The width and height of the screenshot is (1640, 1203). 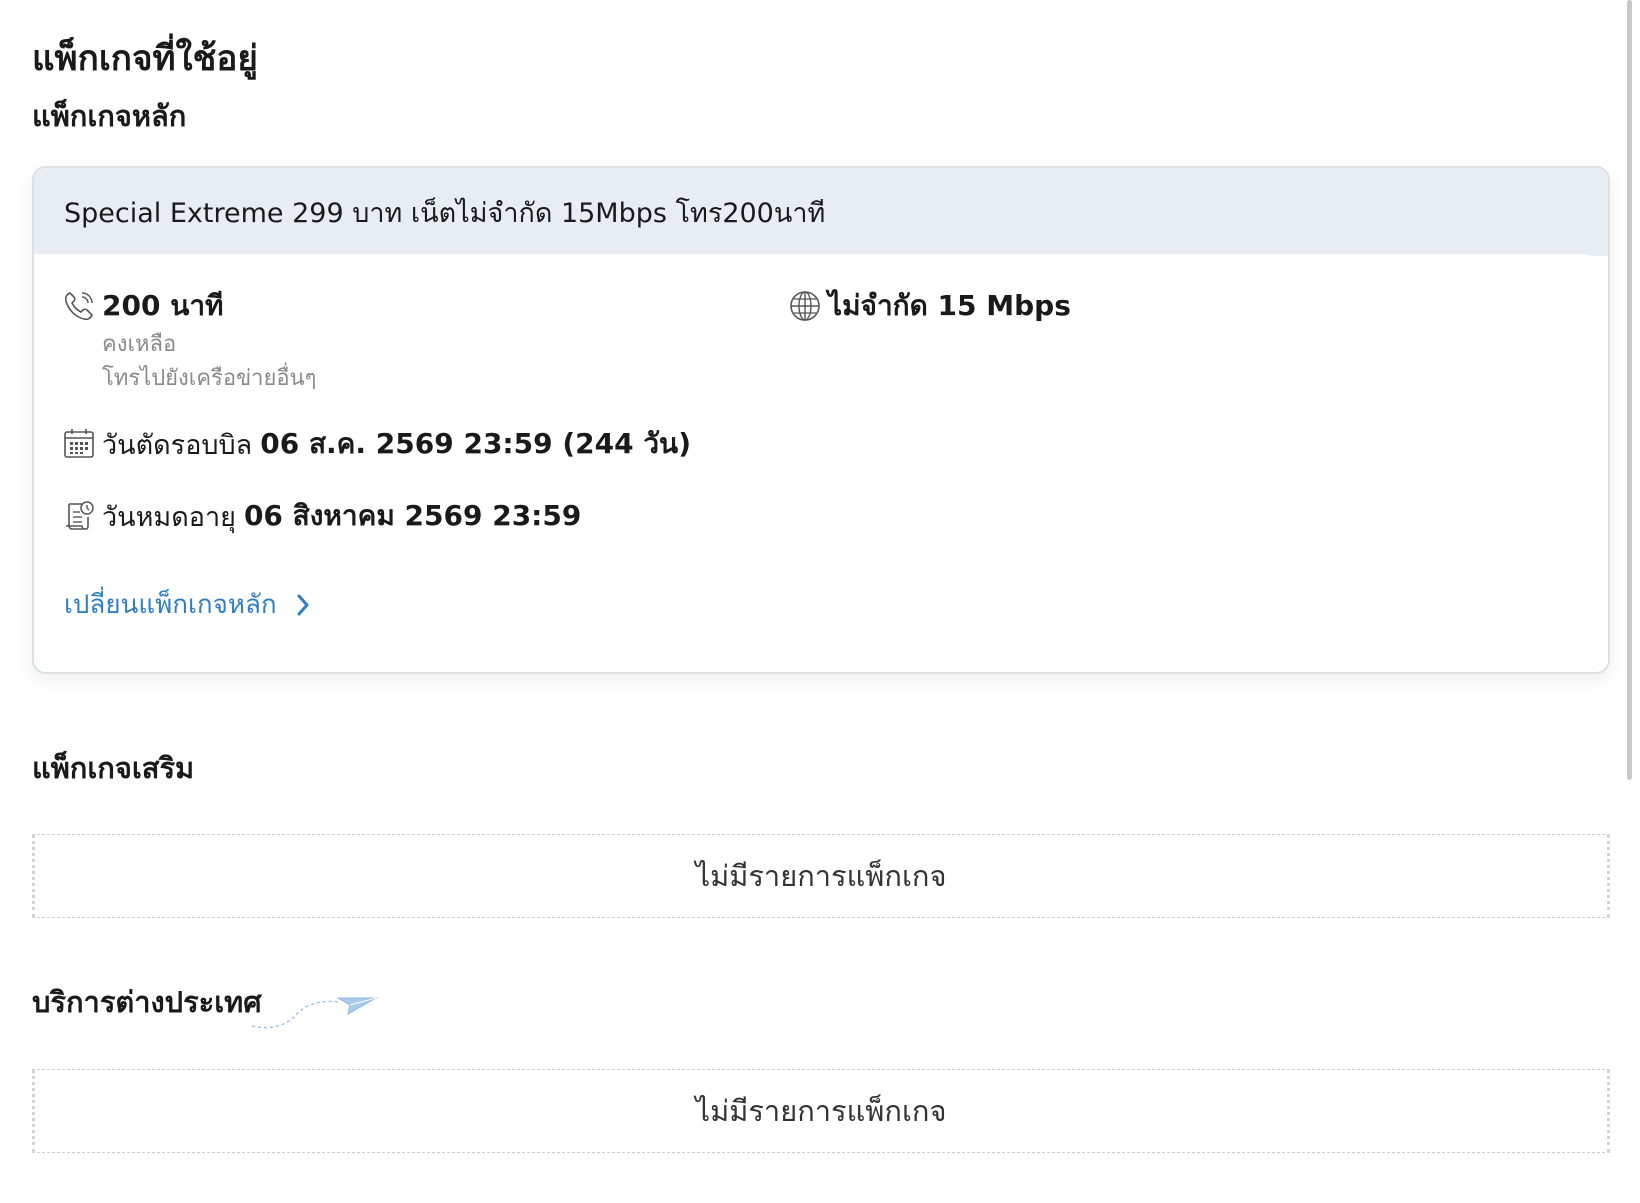 What do you see at coordinates (412, 515) in the screenshot?
I see `expiry-value: 06 สิงหาคม 2569 23:59` at bounding box center [412, 515].